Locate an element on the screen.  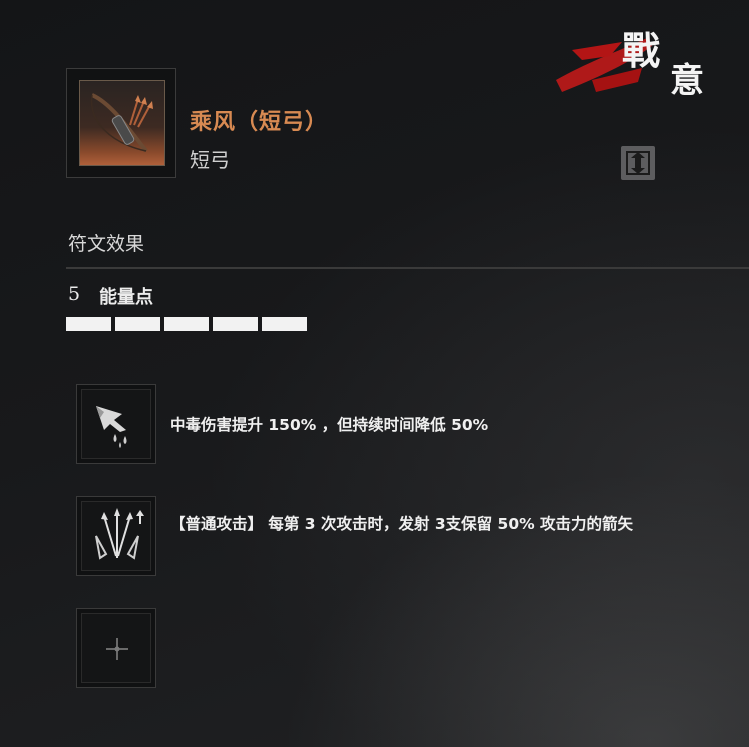
poison-arrowhead-icon is located at coordinates (111, 427).